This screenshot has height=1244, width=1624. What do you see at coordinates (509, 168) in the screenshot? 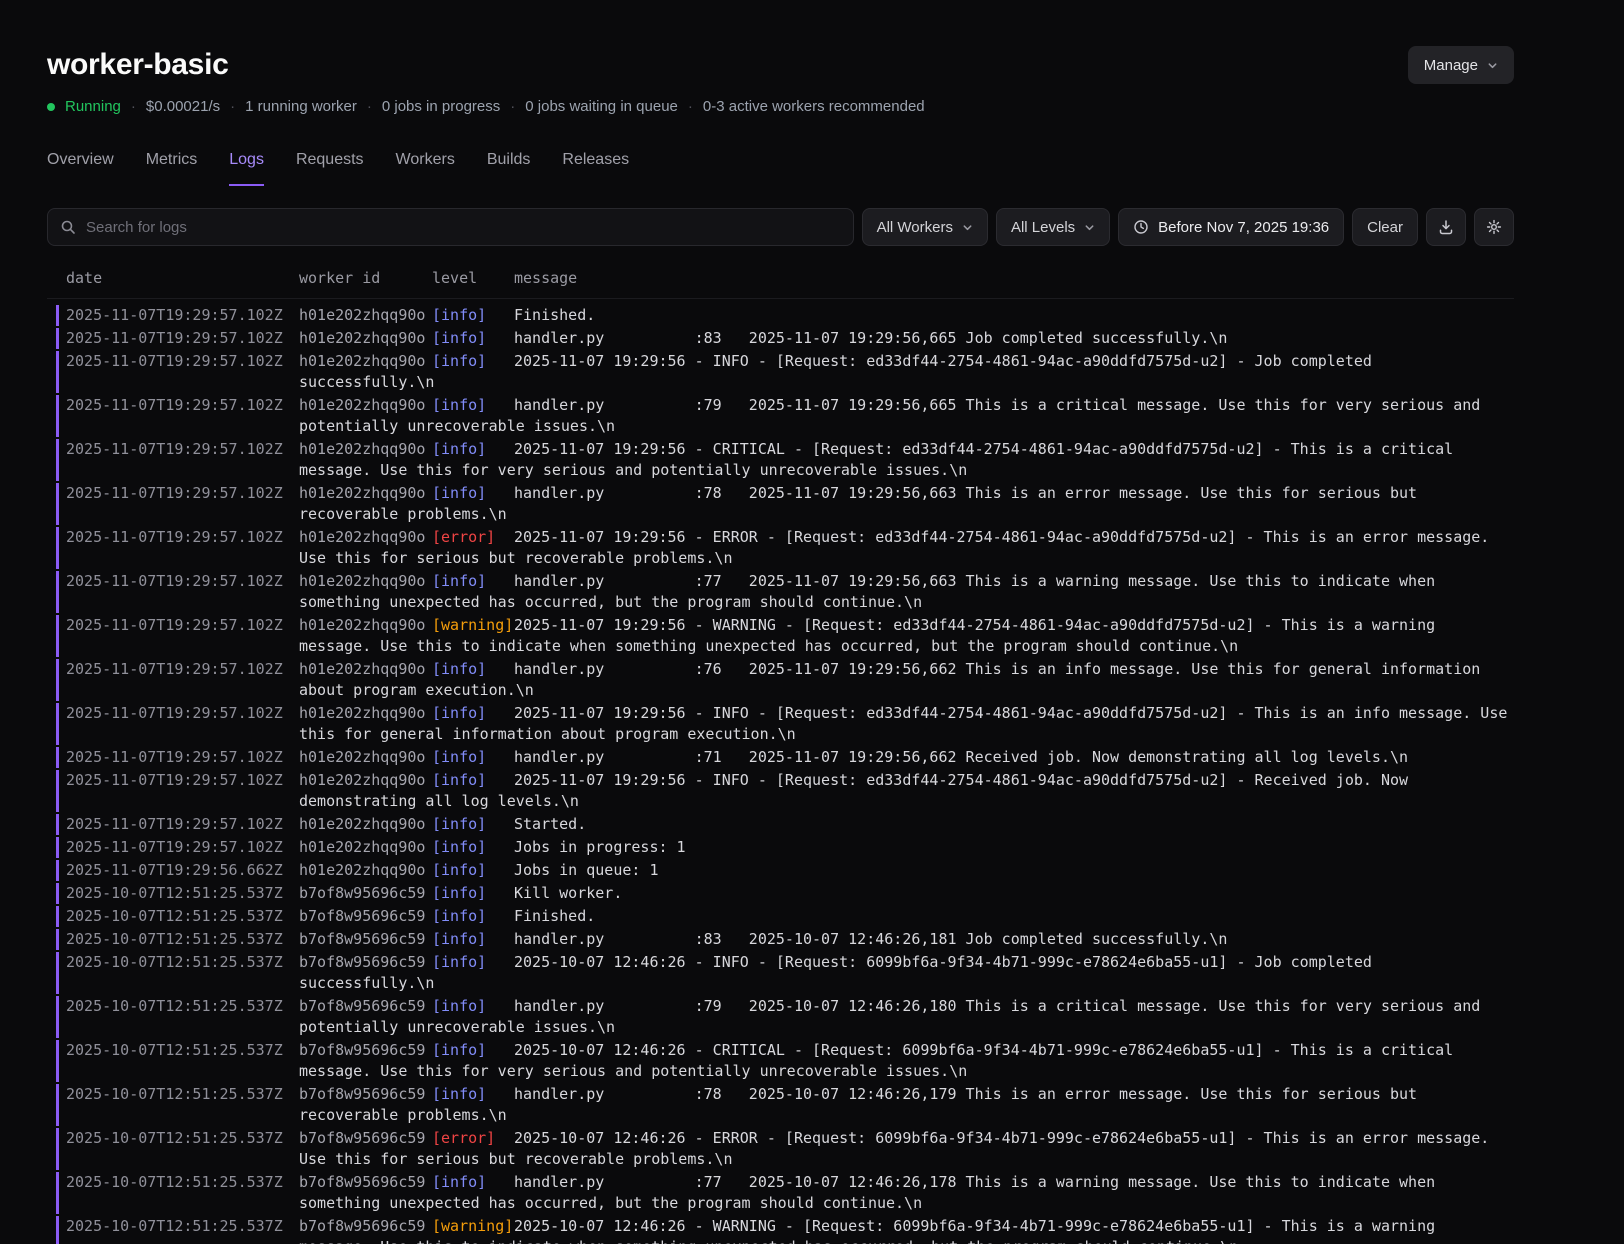
I see `tab-builds: Builds` at bounding box center [509, 168].